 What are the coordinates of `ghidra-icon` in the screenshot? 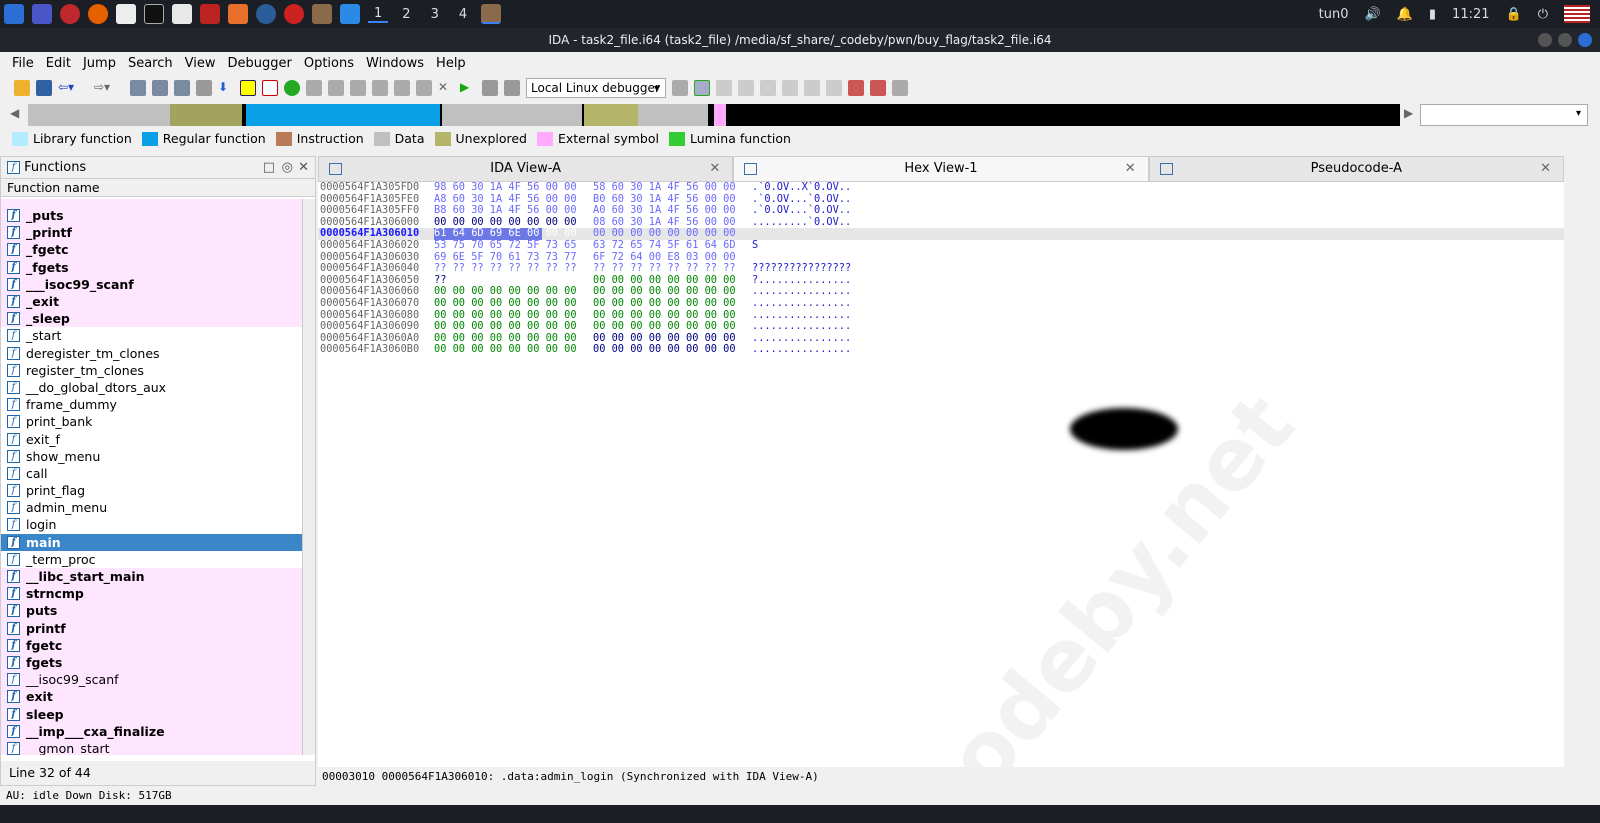 It's located at (294, 14).